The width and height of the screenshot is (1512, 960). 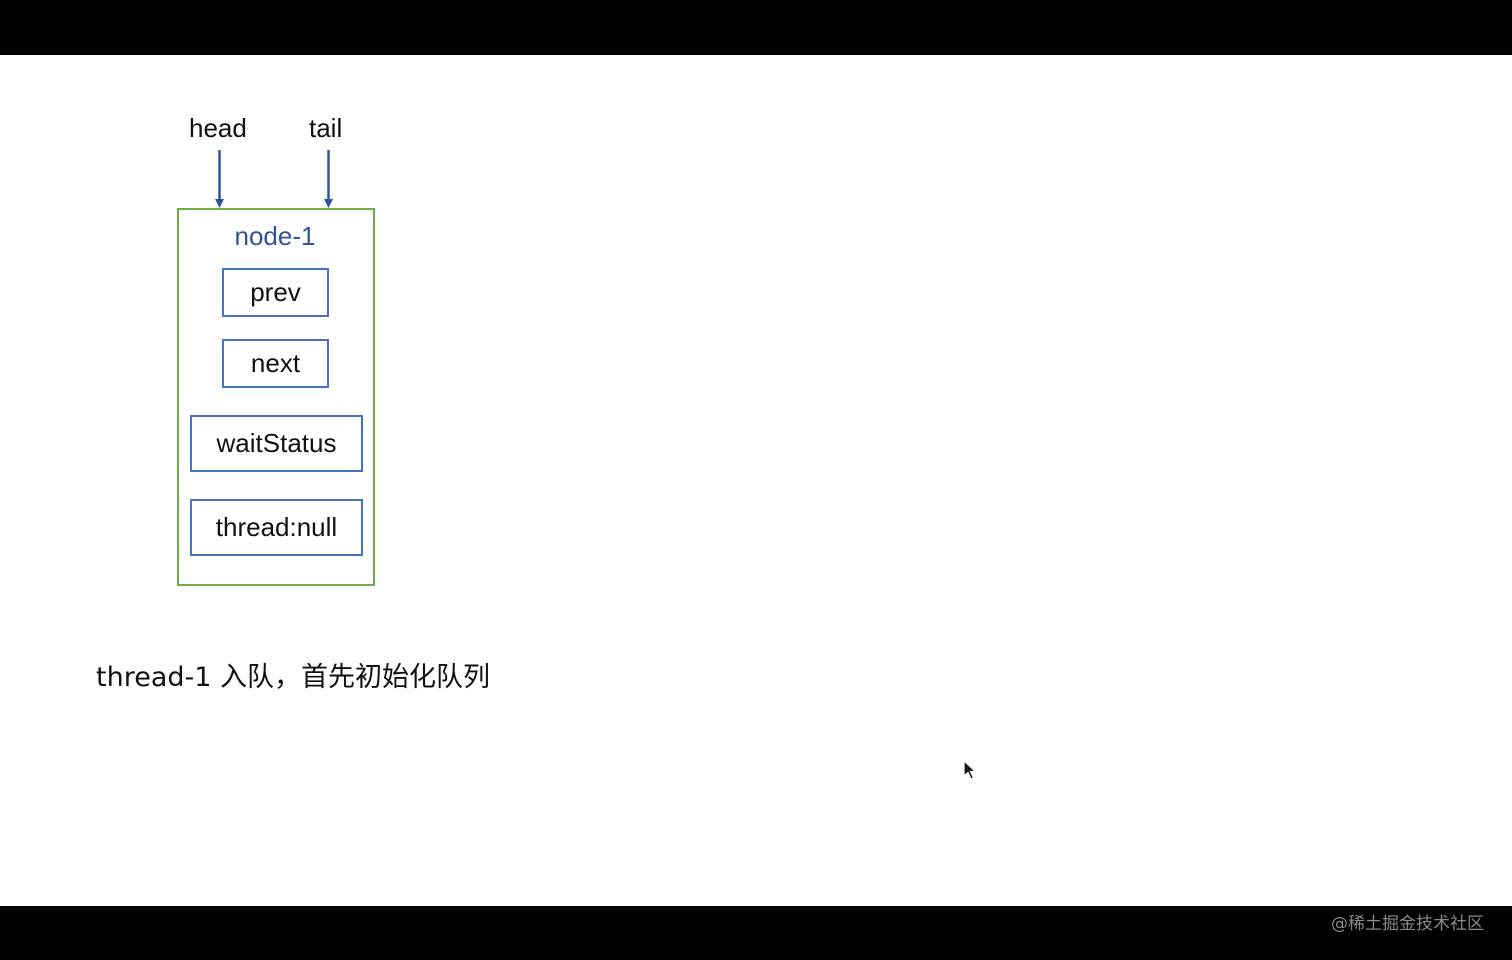 I want to click on bottom-letterbox-bar, so click(x=756, y=933).